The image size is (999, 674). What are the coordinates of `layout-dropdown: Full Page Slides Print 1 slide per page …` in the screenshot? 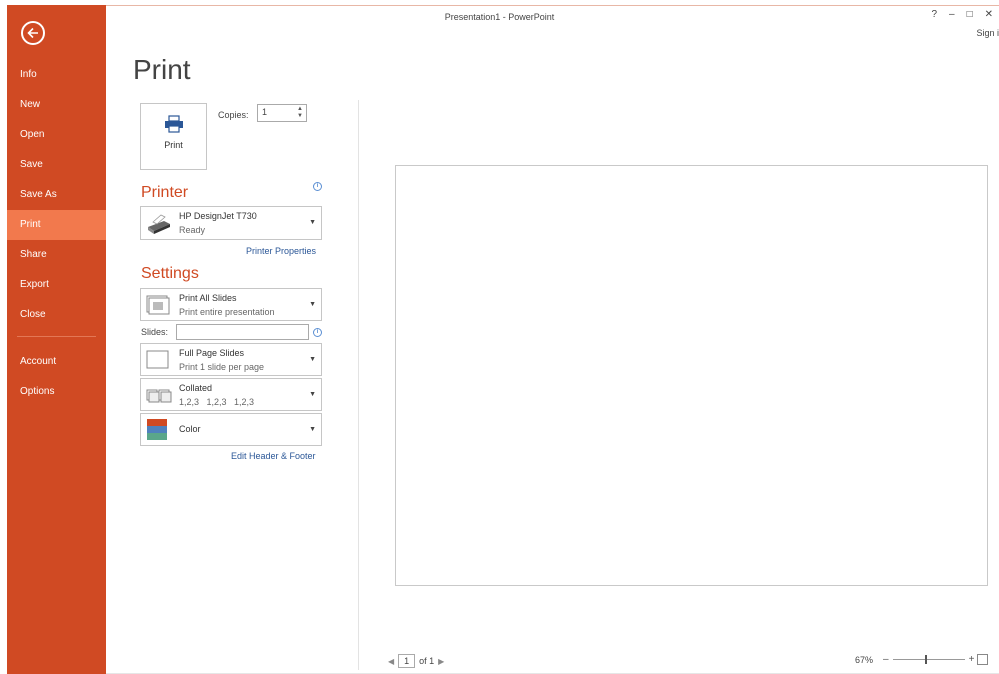 It's located at (231, 359).